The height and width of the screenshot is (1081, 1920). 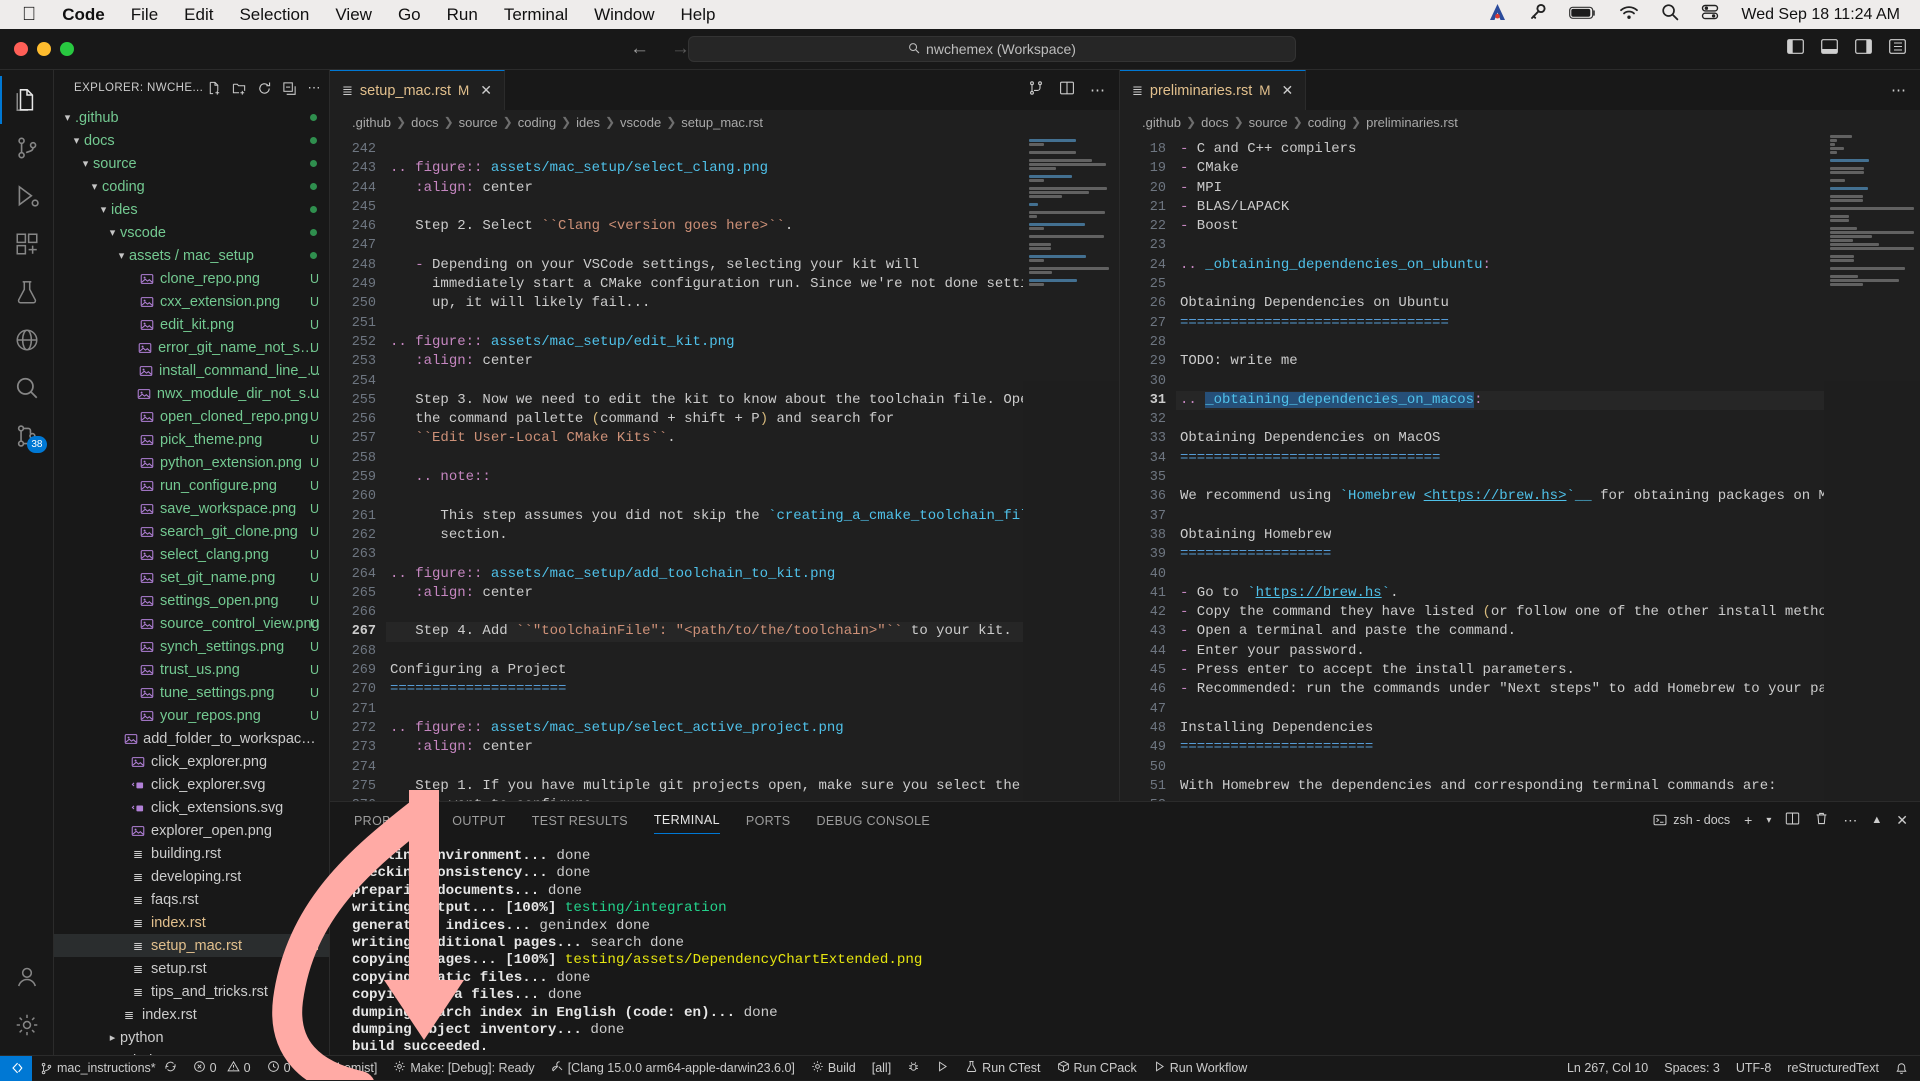 I want to click on minimize-window-button, so click(x=44, y=49).